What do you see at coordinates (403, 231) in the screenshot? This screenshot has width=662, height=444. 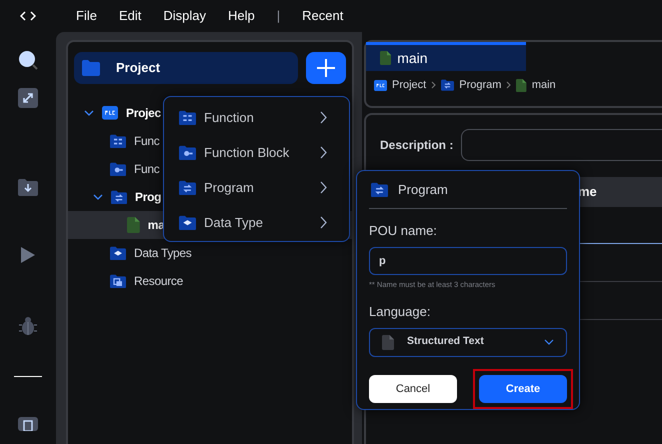 I see `field-label: POU name:` at bounding box center [403, 231].